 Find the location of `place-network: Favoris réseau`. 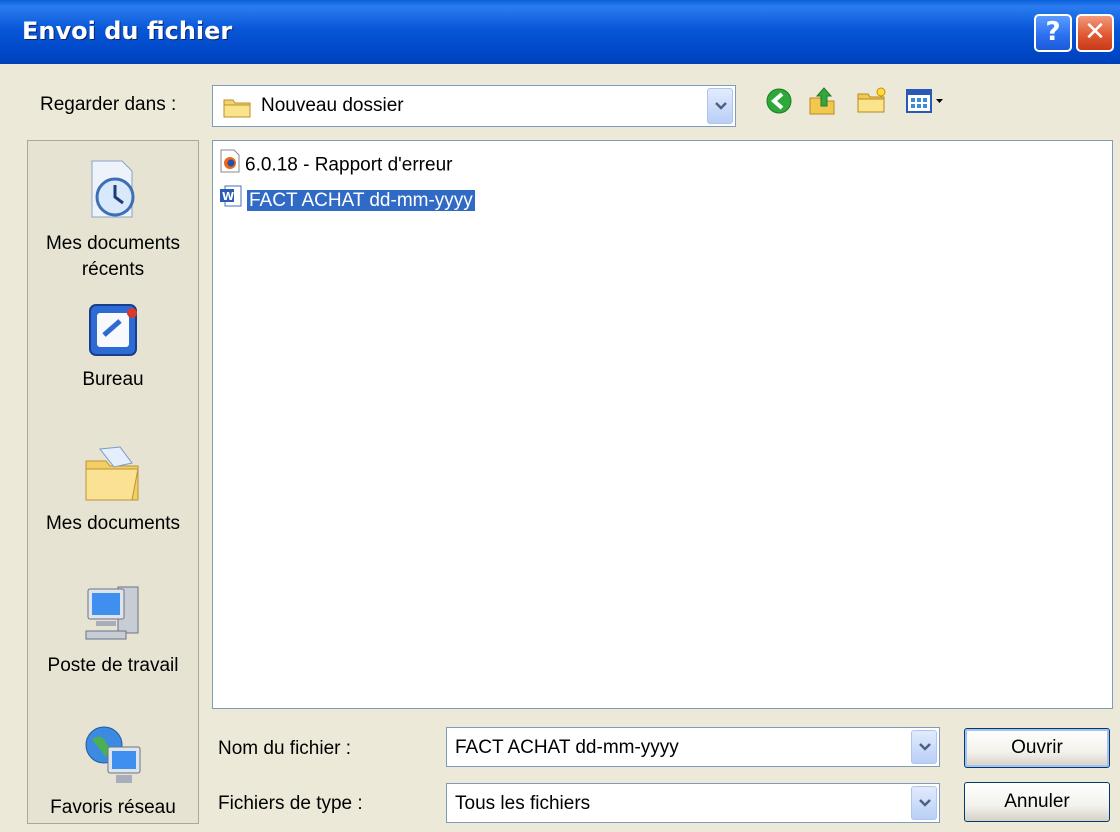

place-network: Favoris réseau is located at coordinates (113, 772).